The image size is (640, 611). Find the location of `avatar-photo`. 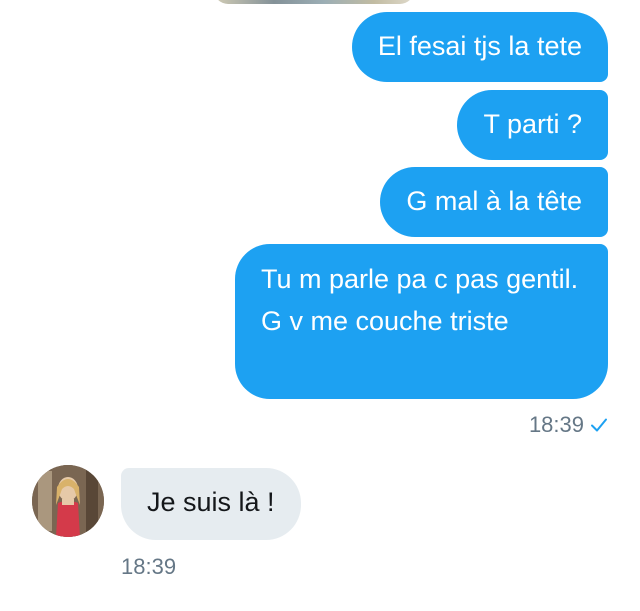

avatar-photo is located at coordinates (68, 501).